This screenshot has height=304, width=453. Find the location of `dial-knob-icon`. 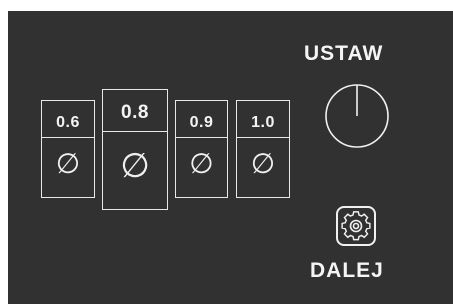

dial-knob-icon is located at coordinates (357, 116).